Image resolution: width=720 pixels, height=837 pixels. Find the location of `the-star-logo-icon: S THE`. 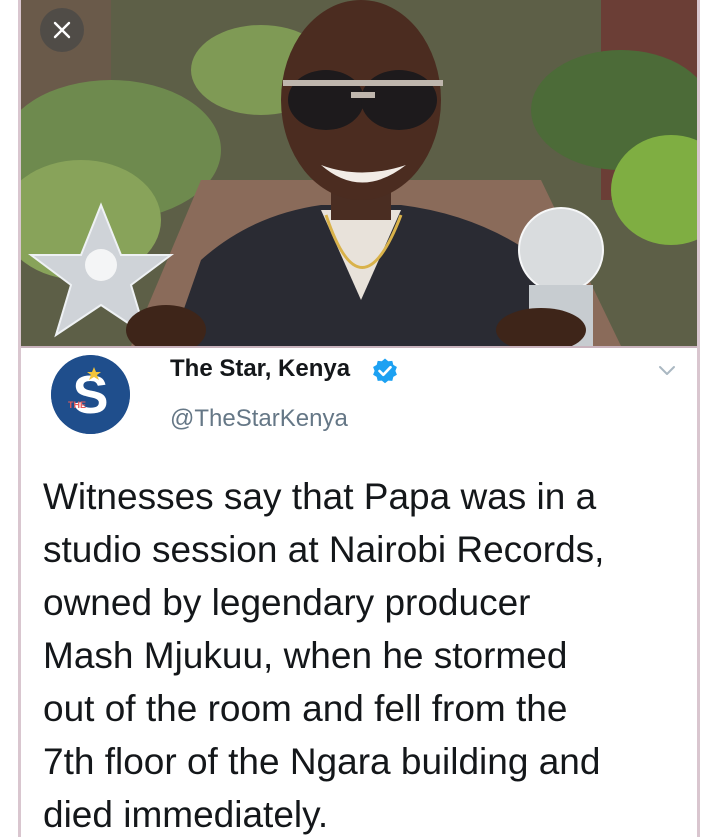

the-star-logo-icon: S THE is located at coordinates (90, 394).